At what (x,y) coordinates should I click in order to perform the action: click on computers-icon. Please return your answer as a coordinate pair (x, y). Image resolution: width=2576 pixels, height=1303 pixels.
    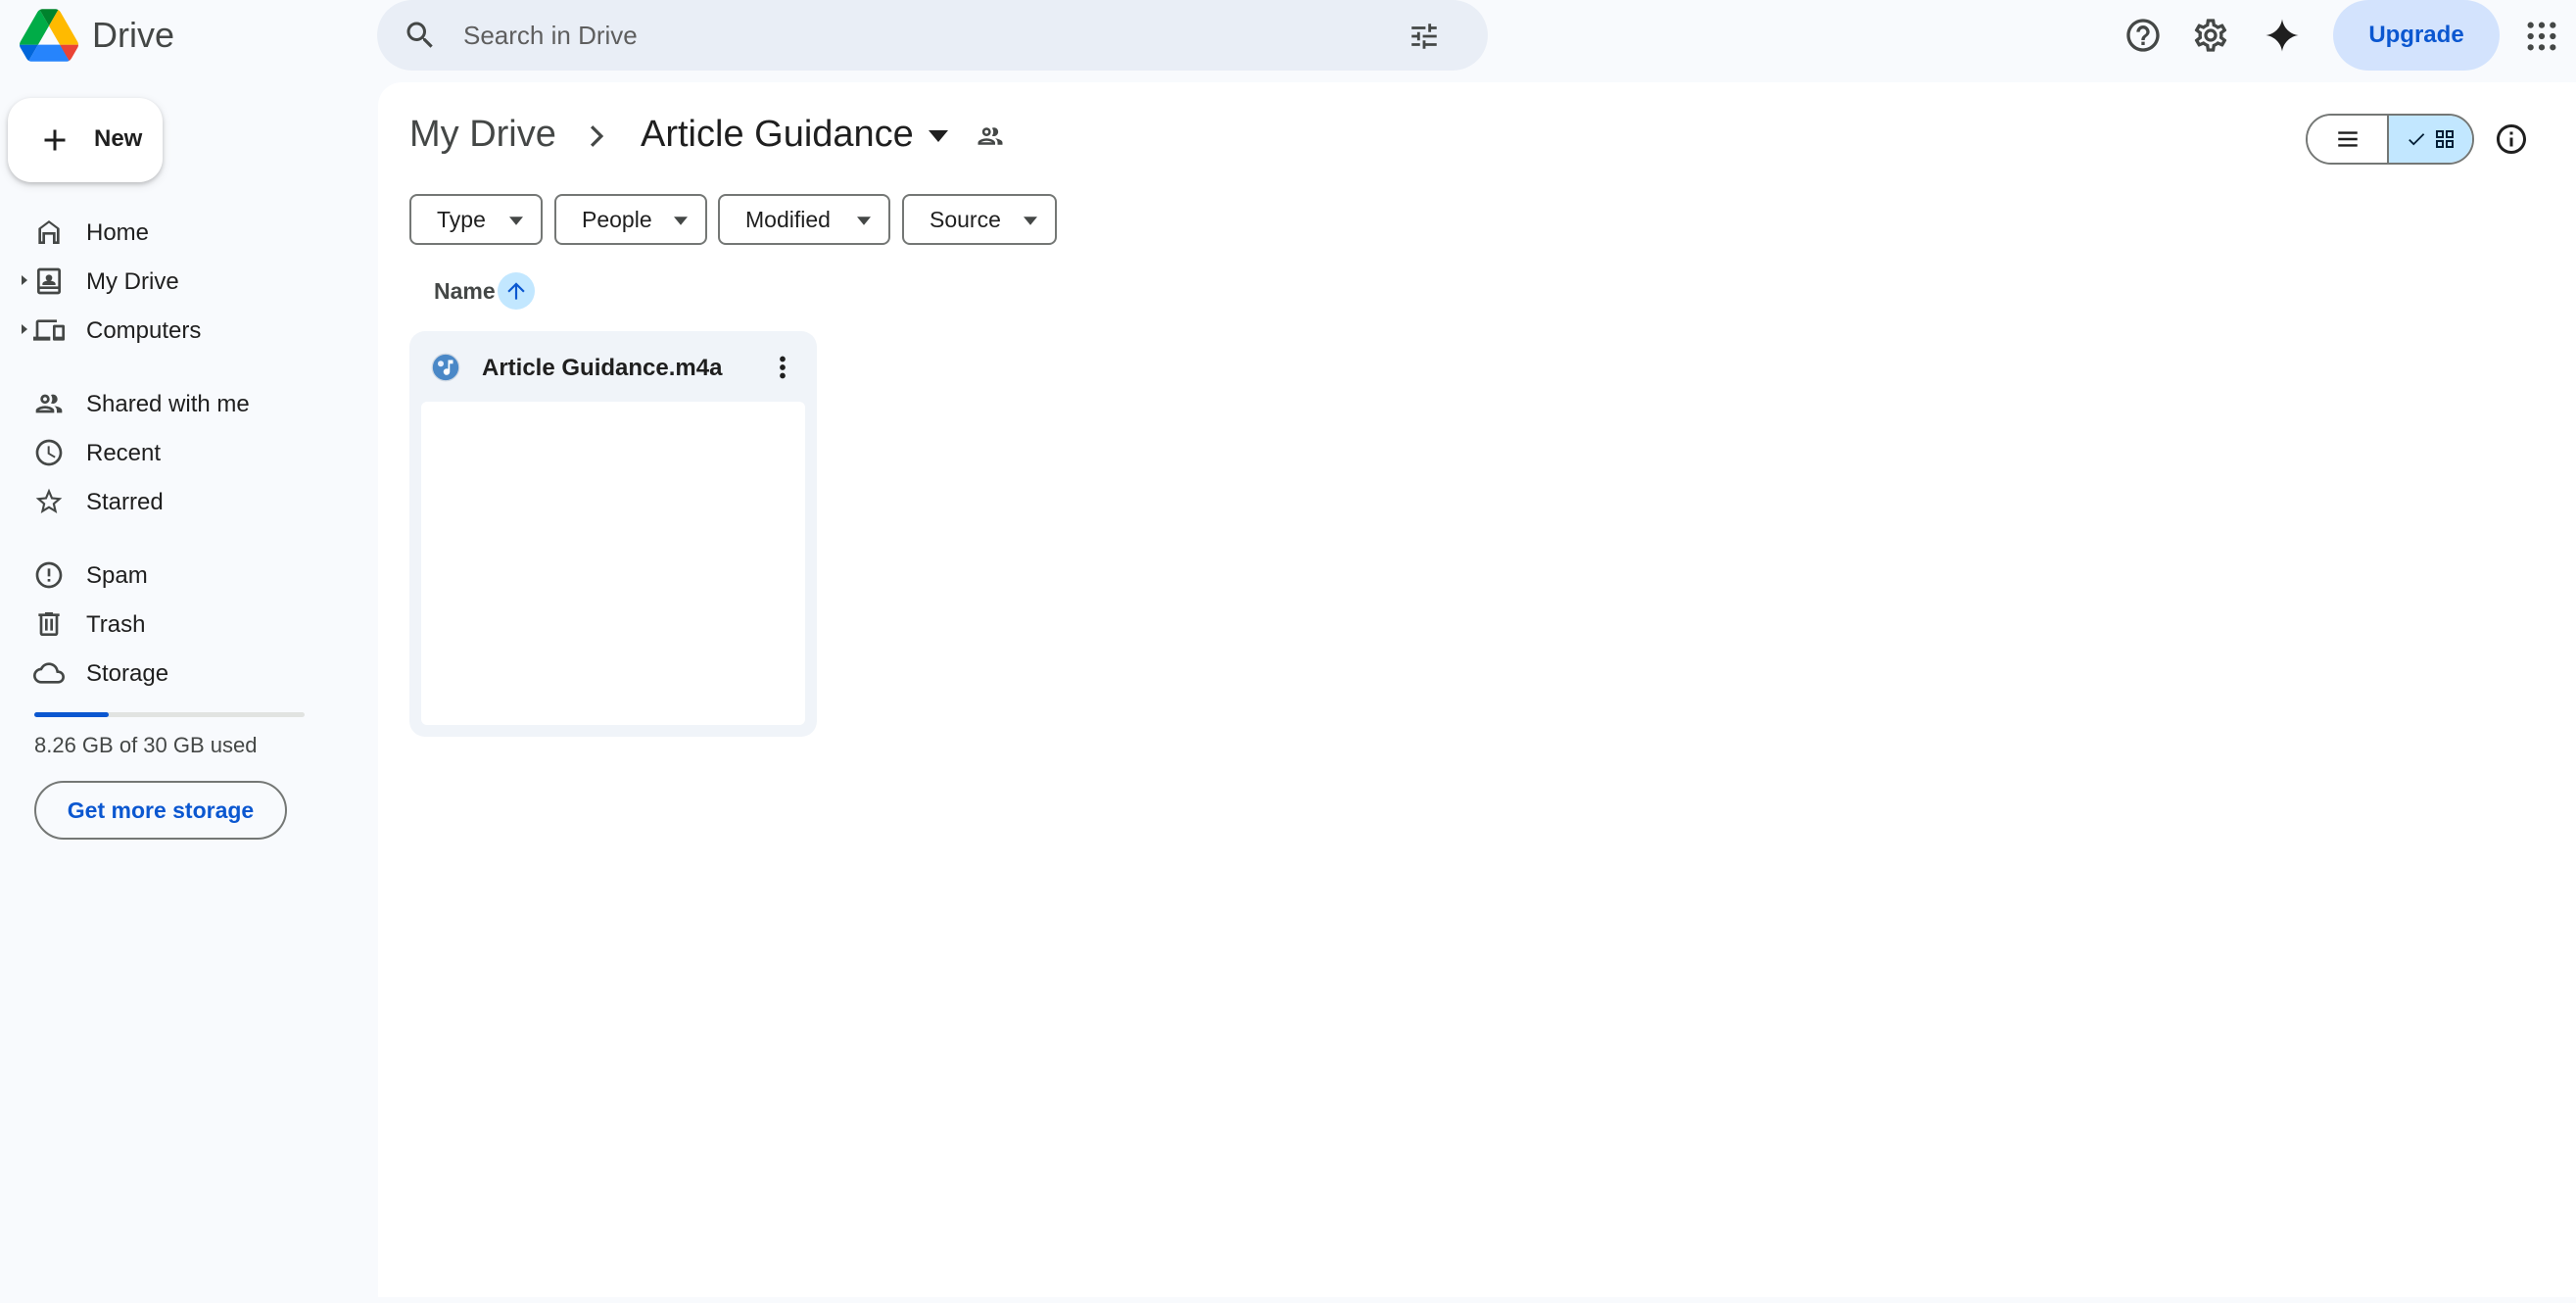
    Looking at the image, I should click on (49, 330).